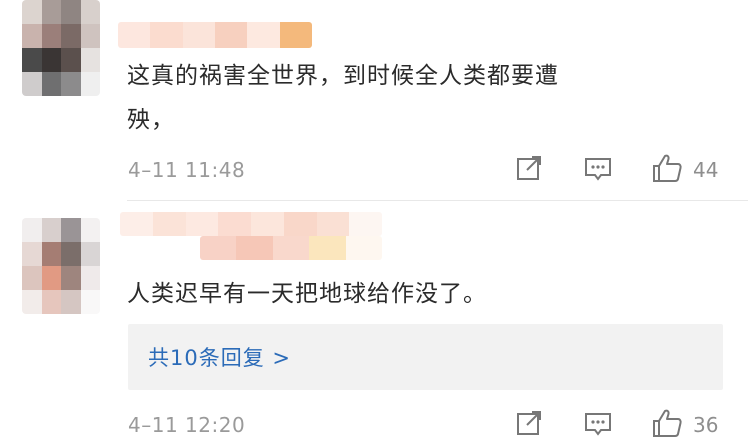 The image size is (748, 444). I want to click on comment-text: 这真的祸害全世界，到时候全人类都要遭 殃，, so click(343, 98).